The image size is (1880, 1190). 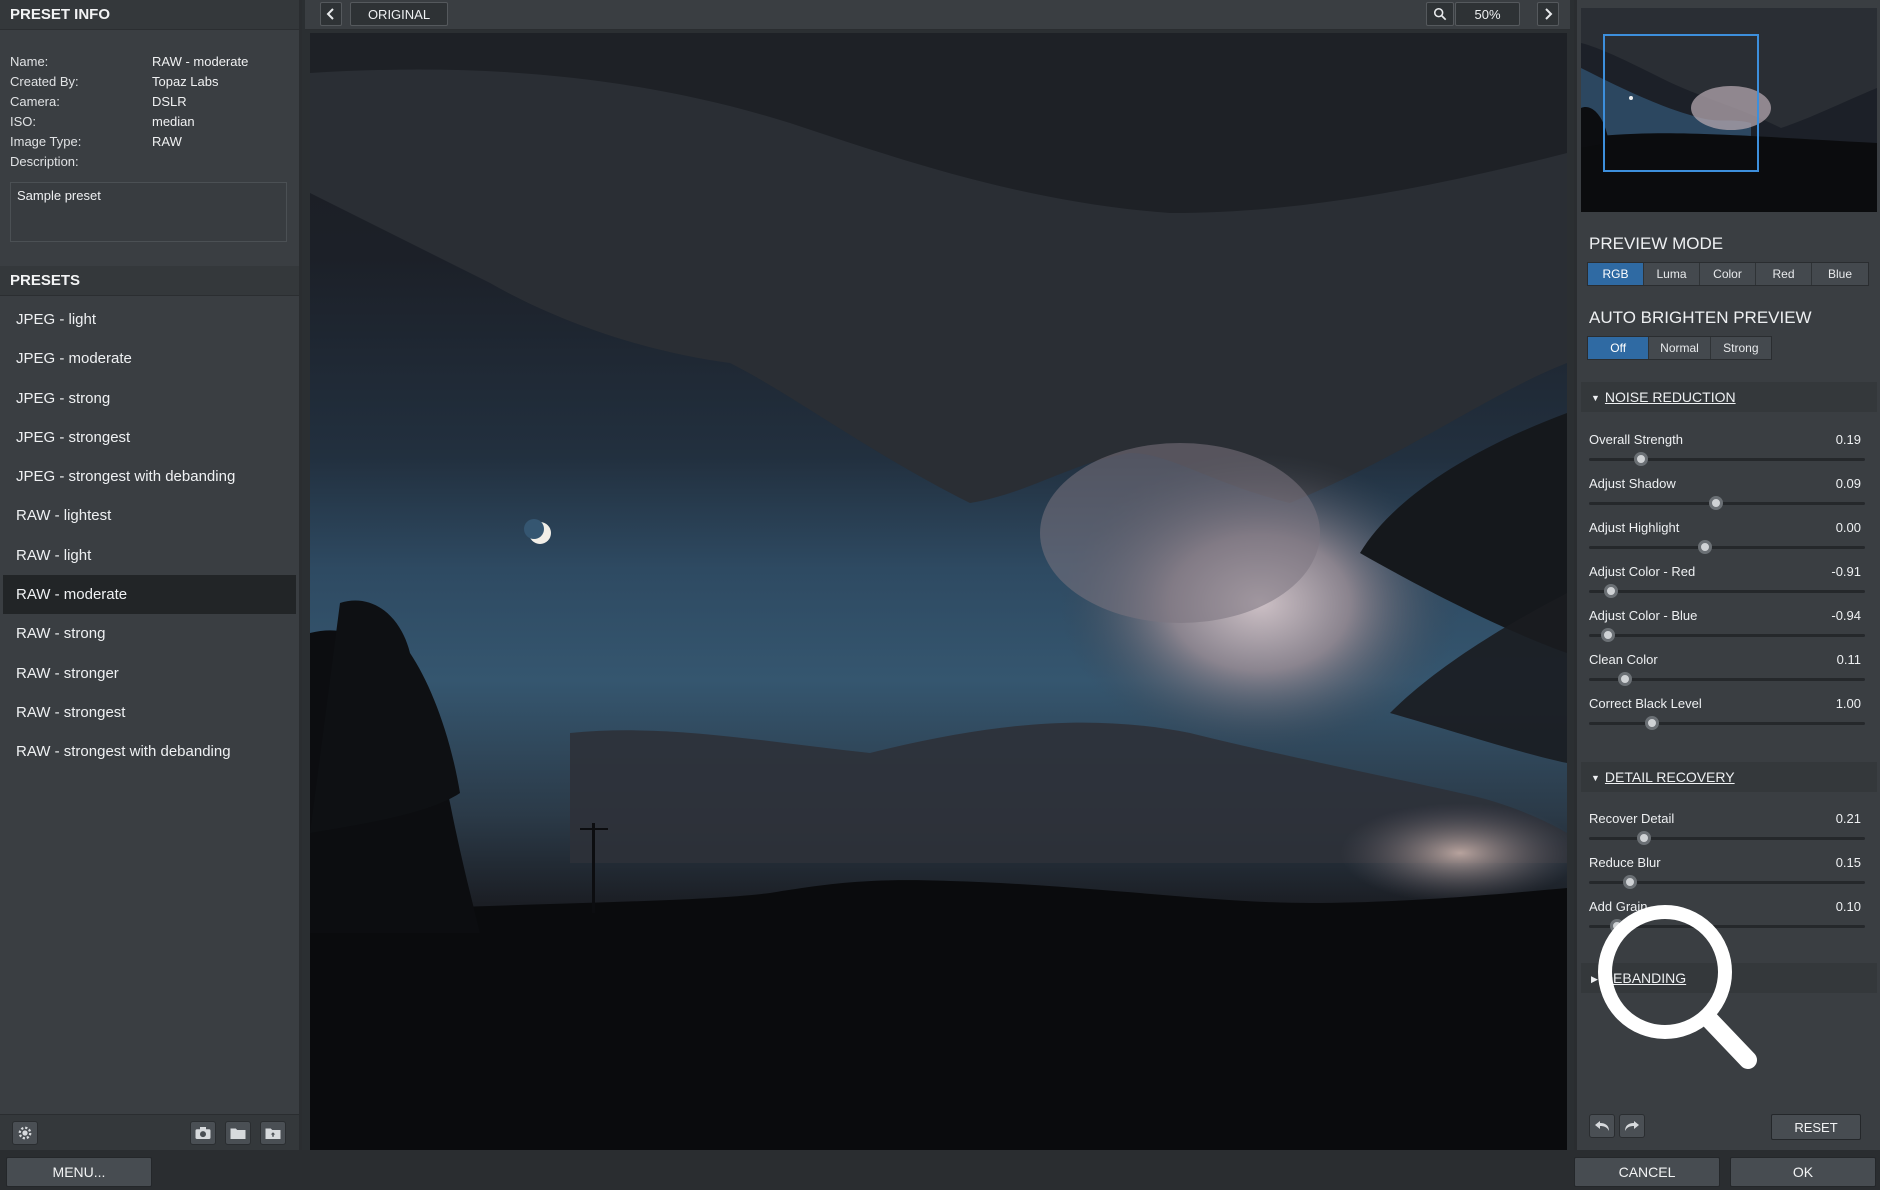 What do you see at coordinates (1632, 1126) in the screenshot?
I see `redo-button` at bounding box center [1632, 1126].